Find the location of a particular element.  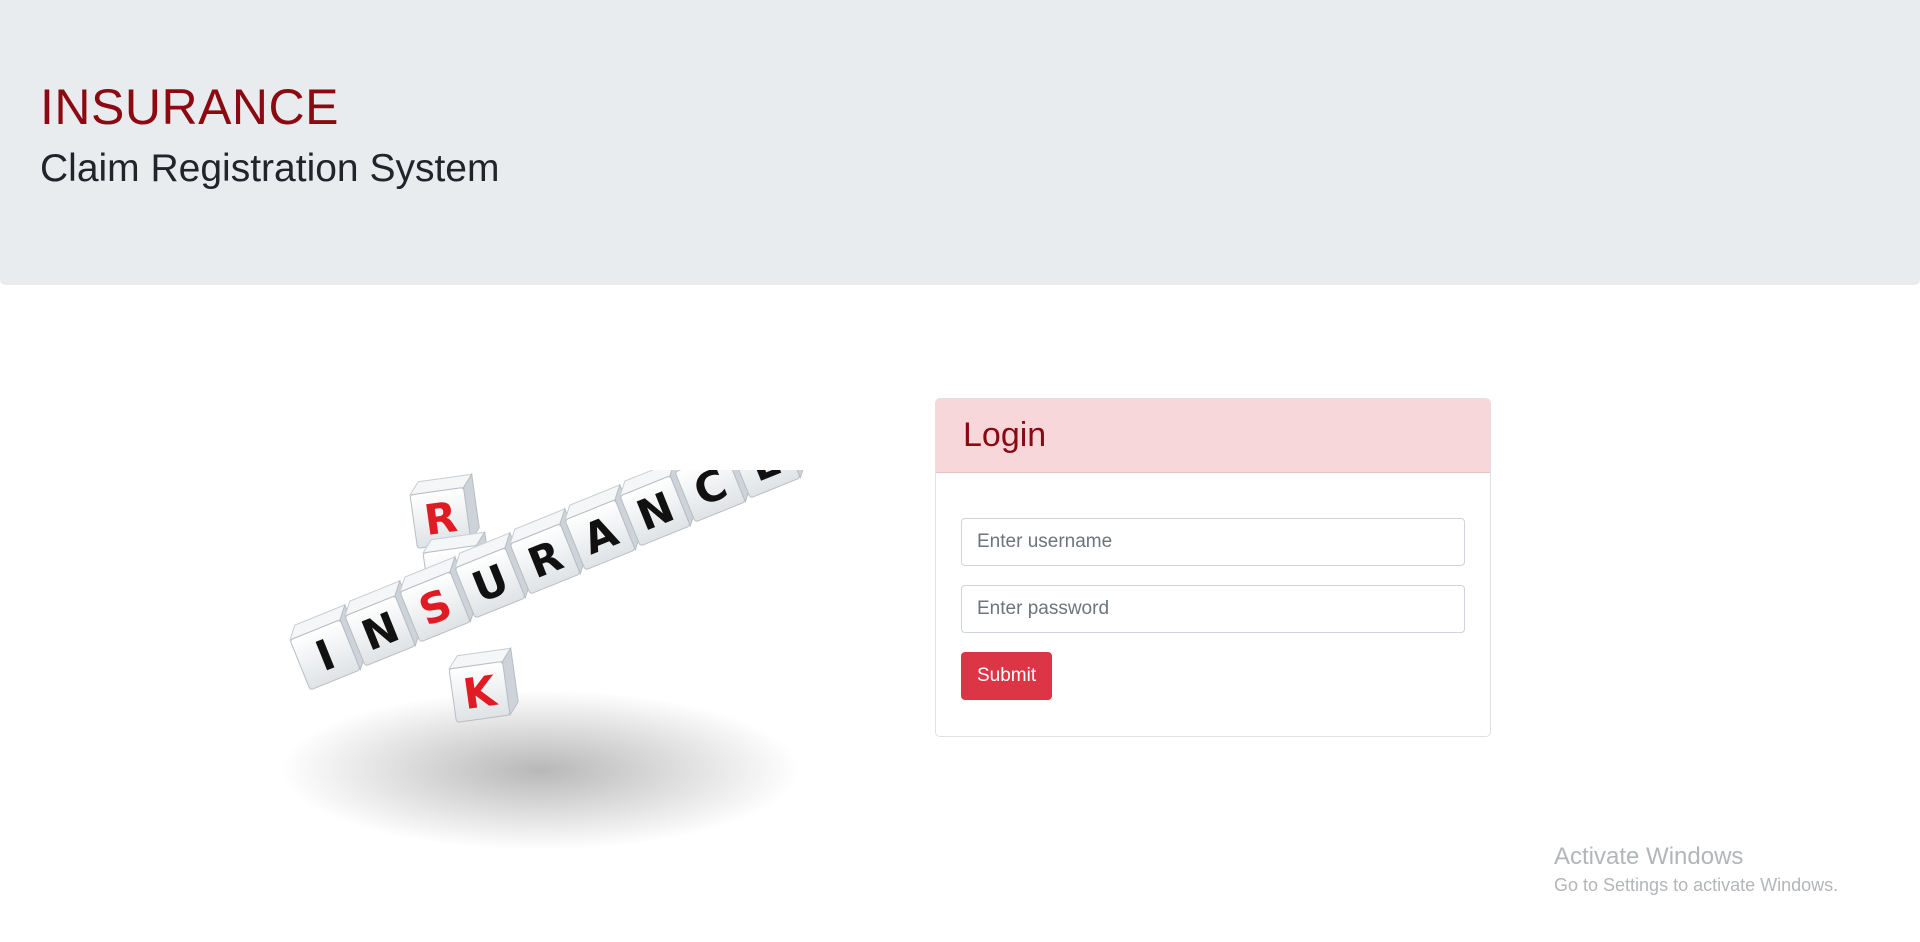

login-card-header: Login is located at coordinates (1213, 436).